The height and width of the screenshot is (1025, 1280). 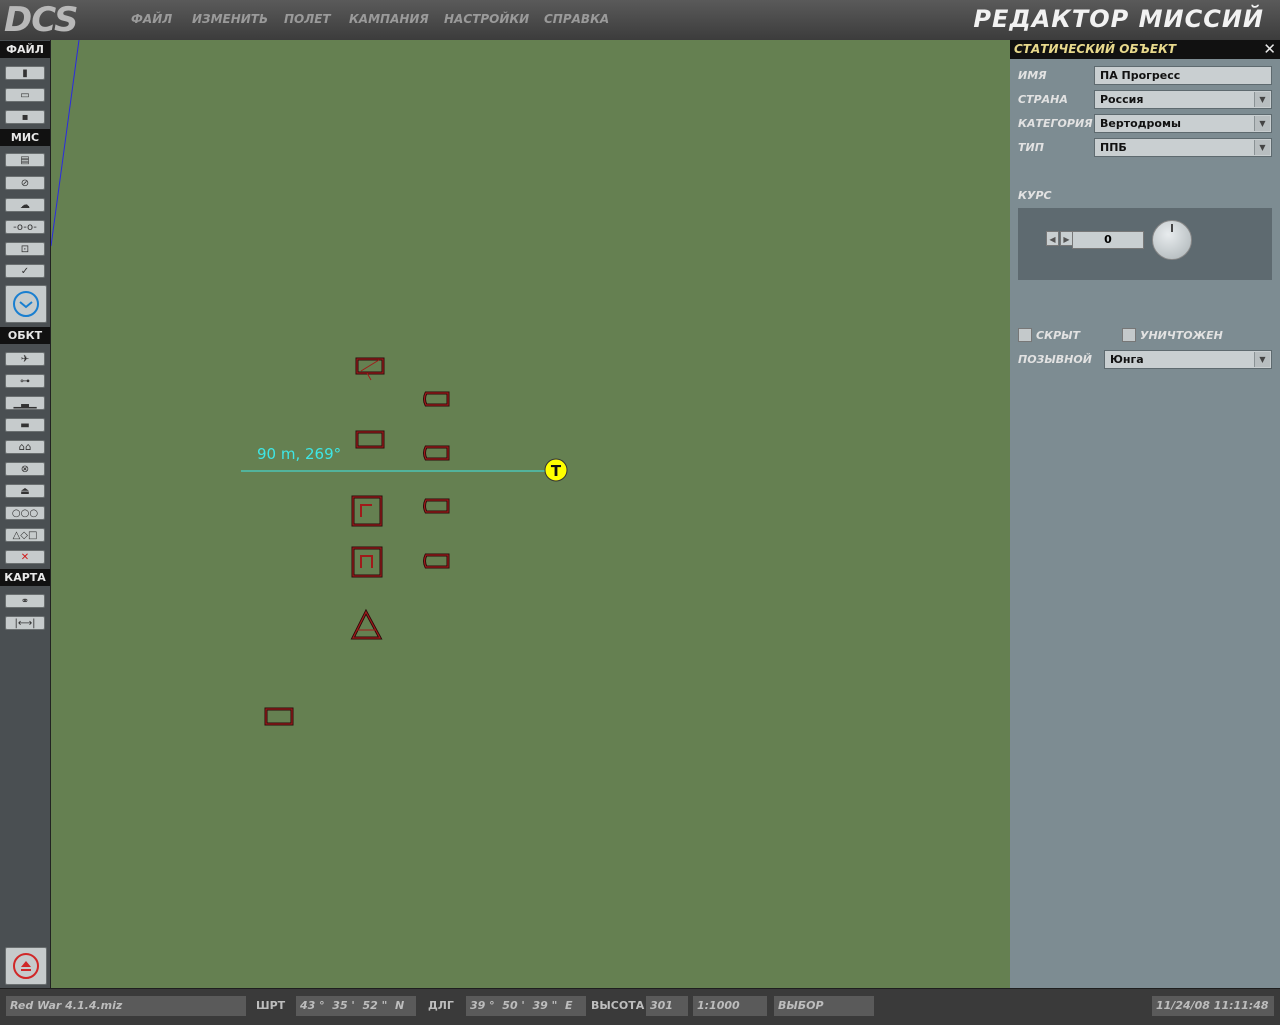 I want to click on open-folder-icon: ▭, so click(x=25, y=95).